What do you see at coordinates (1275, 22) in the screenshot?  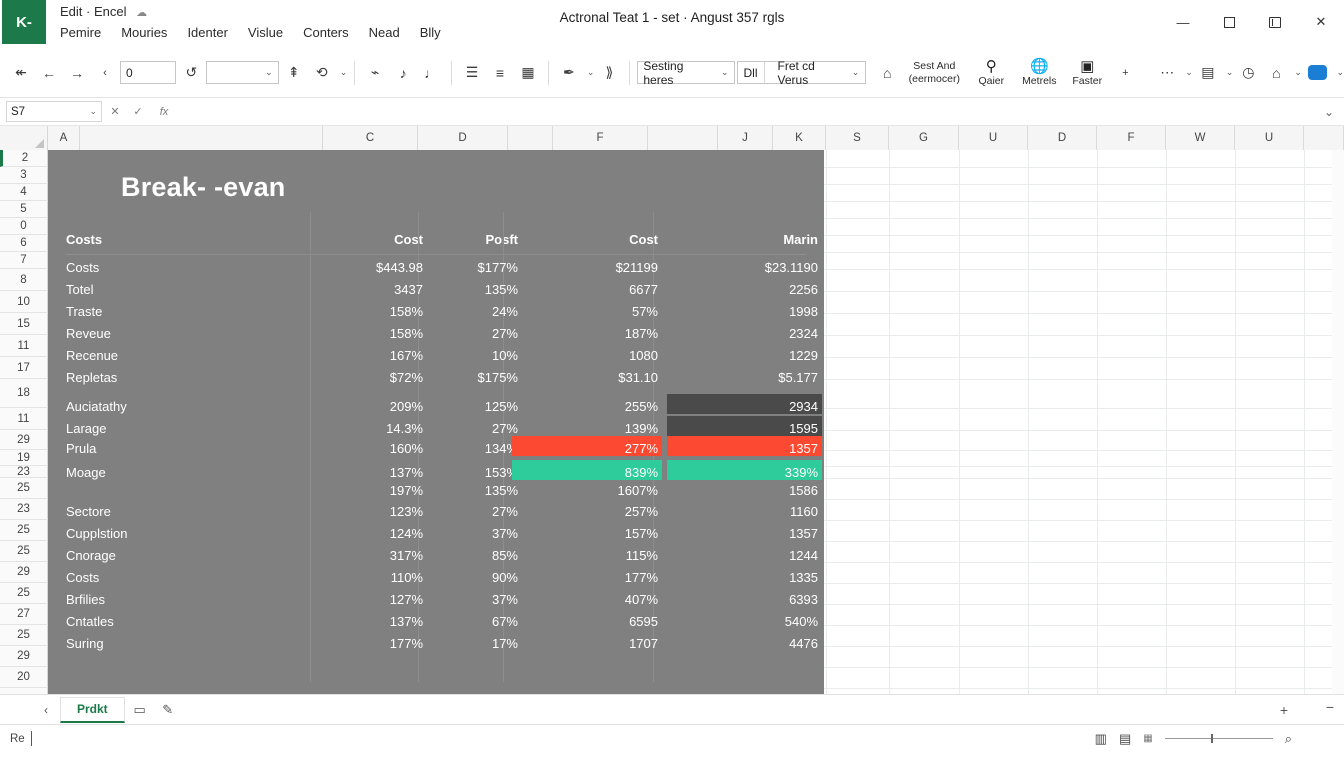 I see `restore-icon` at bounding box center [1275, 22].